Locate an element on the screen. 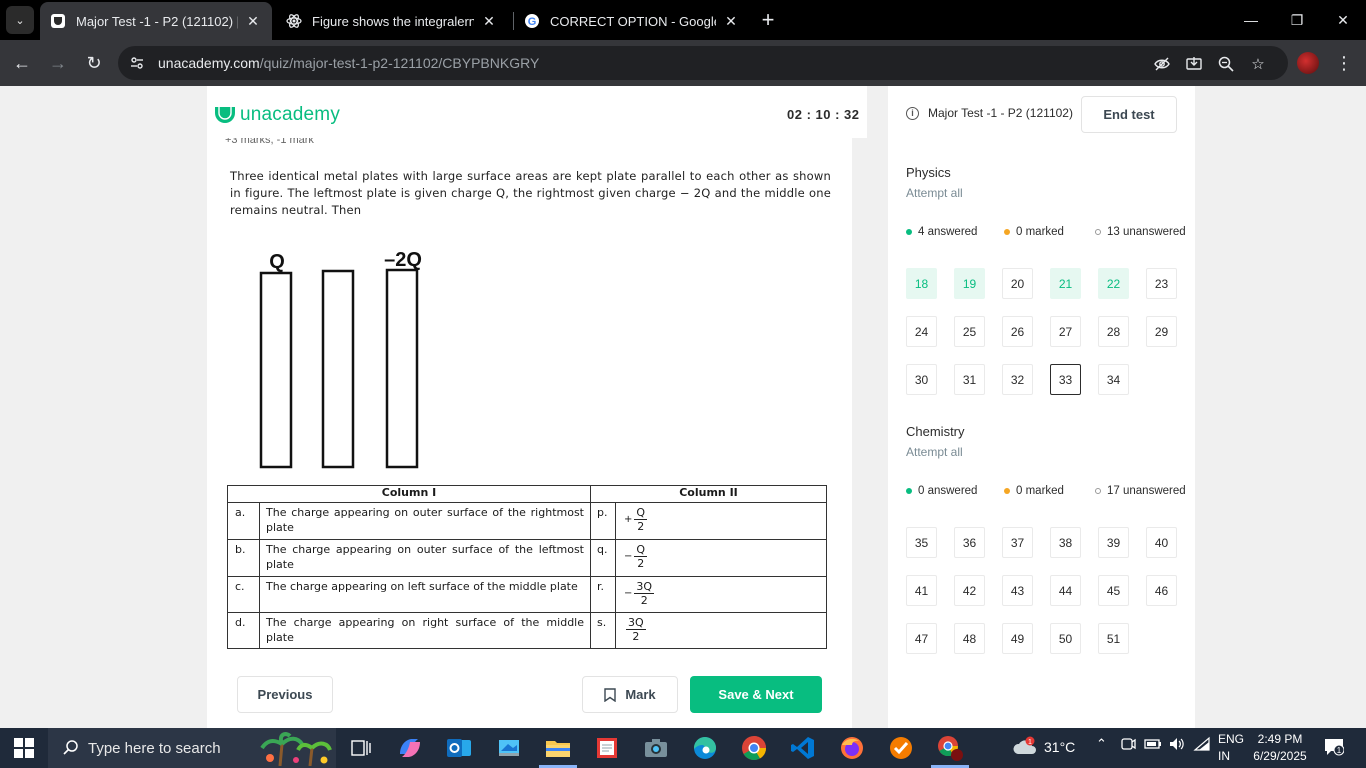 Image resolution: width=1366 pixels, height=768 pixels. option-label: p. is located at coordinates (603, 521).